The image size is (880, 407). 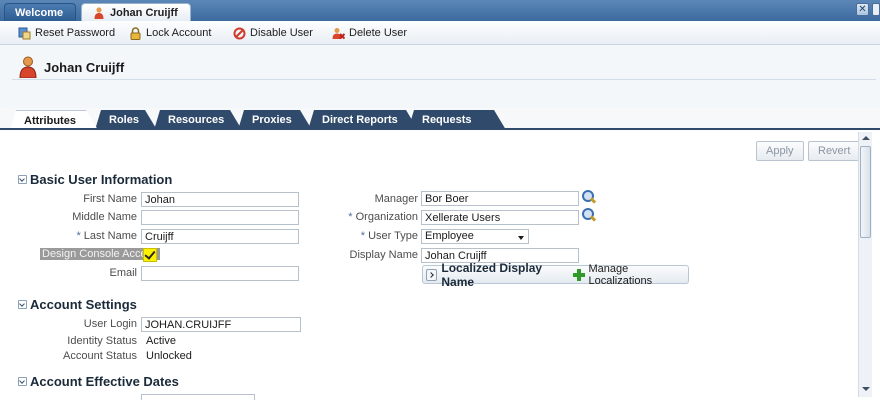 I want to click on first-name-label: First Name, so click(x=110, y=199).